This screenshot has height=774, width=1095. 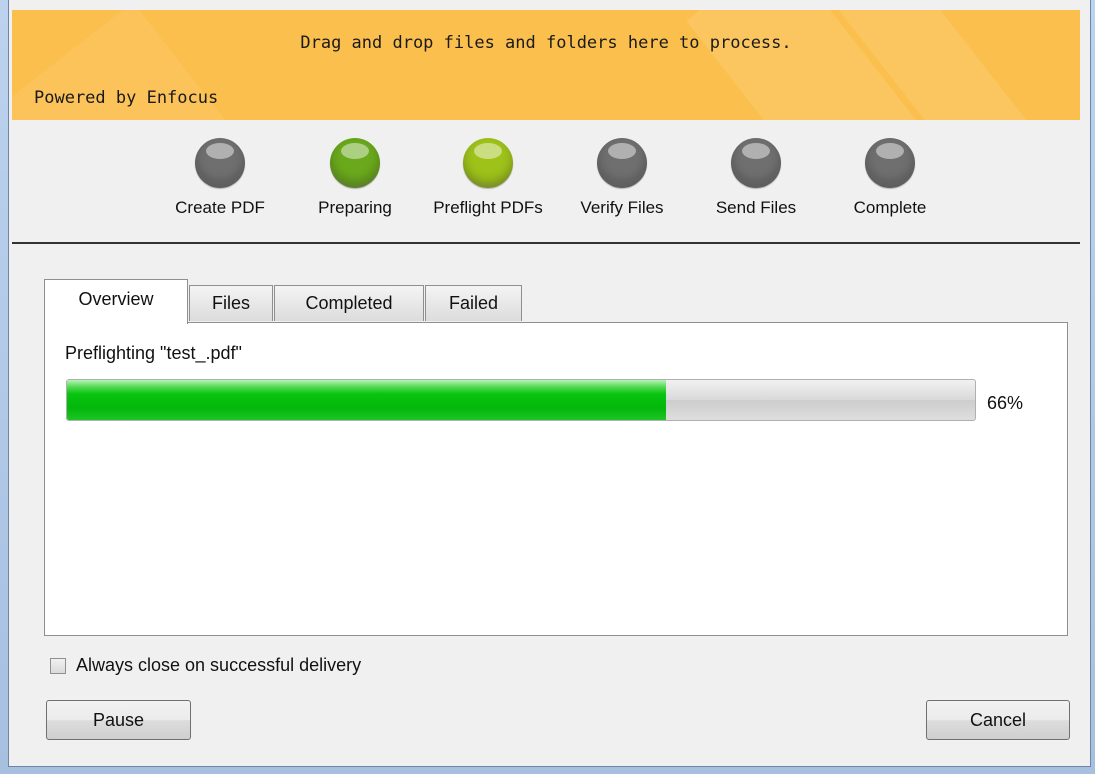 I want to click on step-create-pdf: Create PDF, so click(x=220, y=178).